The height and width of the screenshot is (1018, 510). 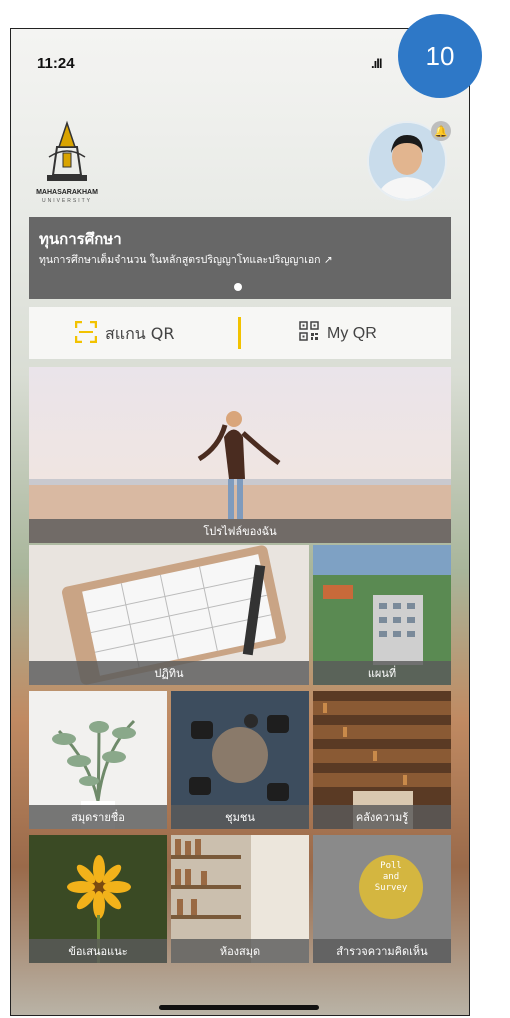 I want to click on my-qr-label: My QR, so click(x=352, y=333).